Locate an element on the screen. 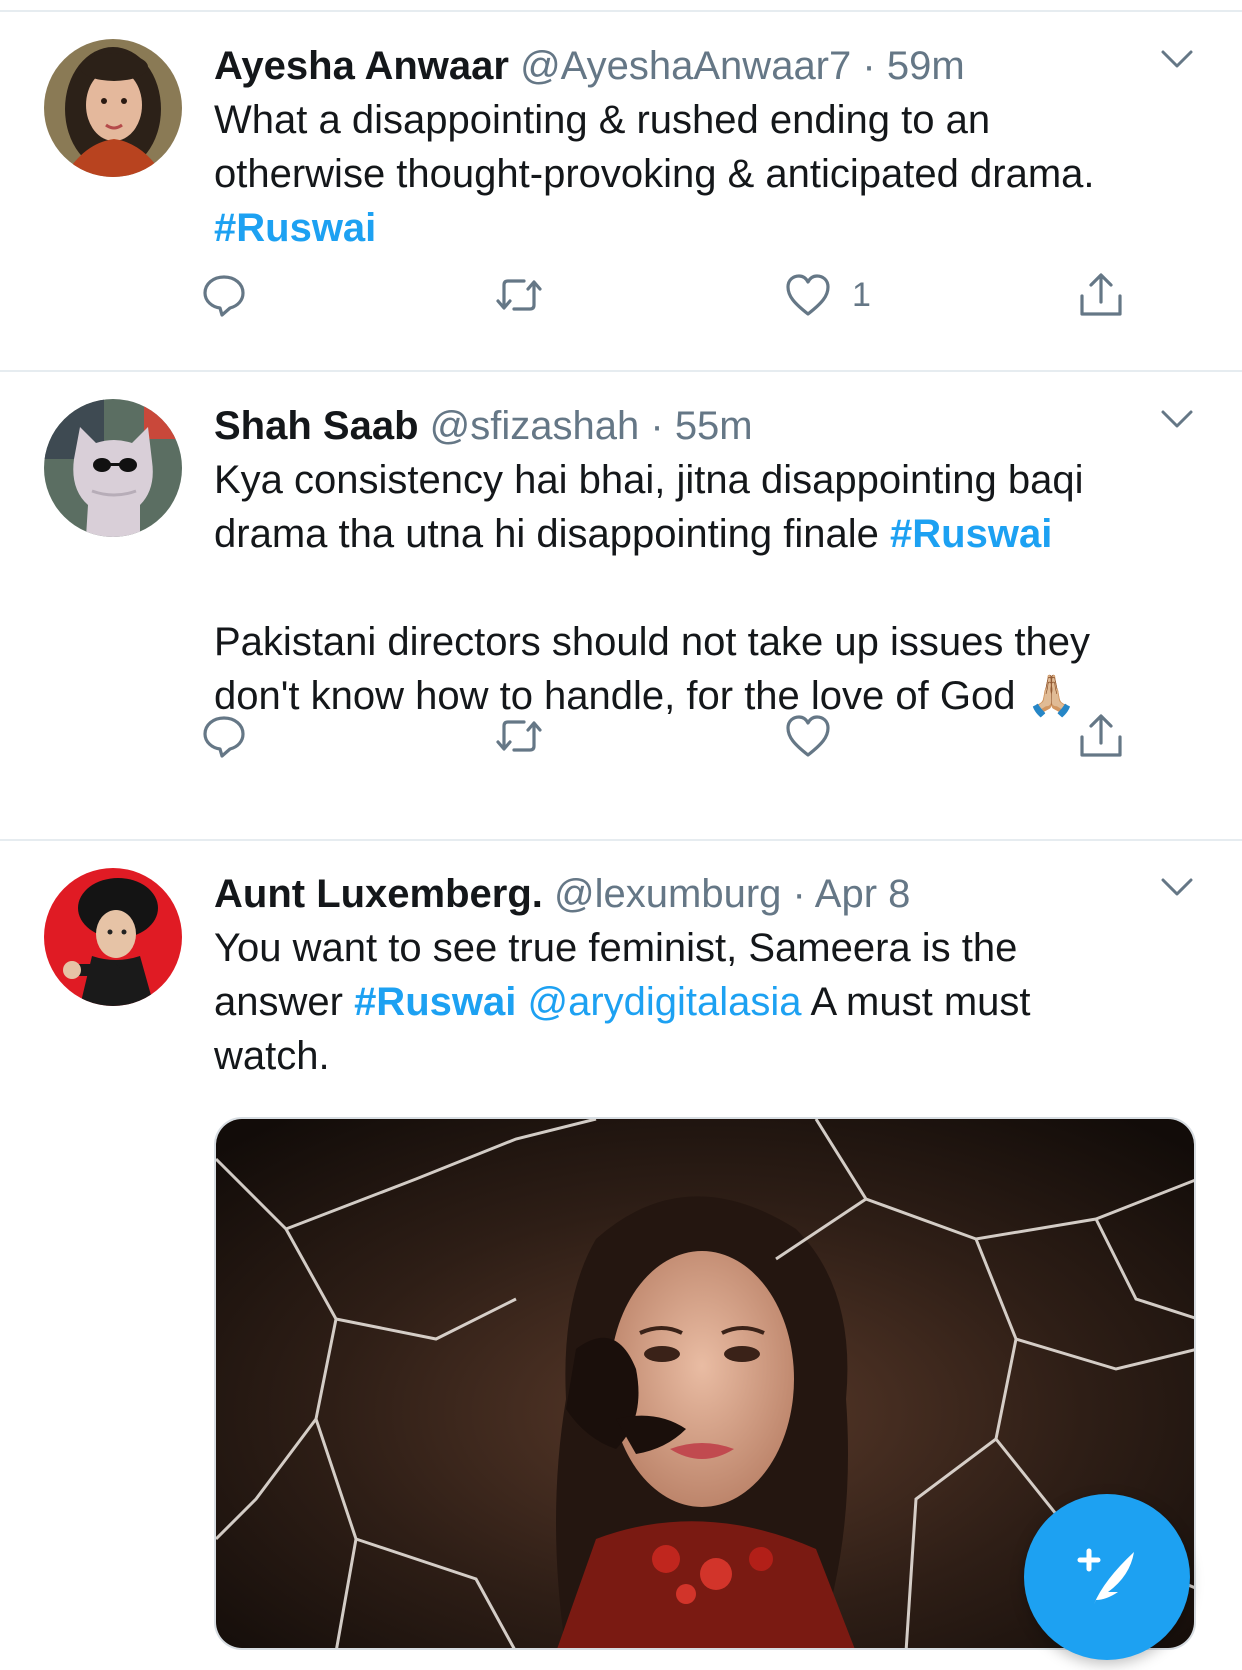  compose-tweet-button is located at coordinates (1107, 1577).